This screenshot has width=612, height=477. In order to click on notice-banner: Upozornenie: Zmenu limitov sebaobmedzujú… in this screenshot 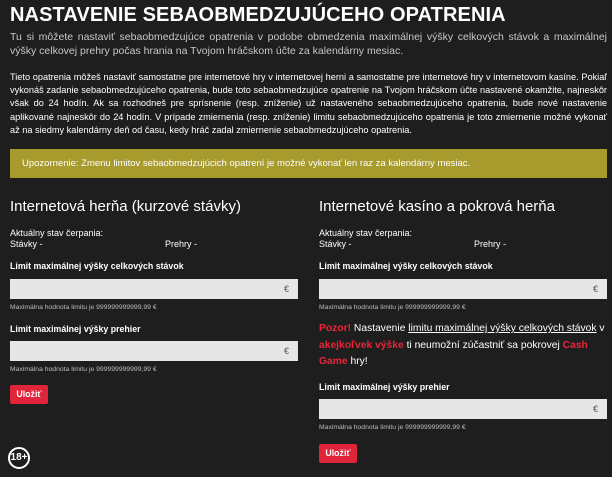, I will do `click(308, 163)`.